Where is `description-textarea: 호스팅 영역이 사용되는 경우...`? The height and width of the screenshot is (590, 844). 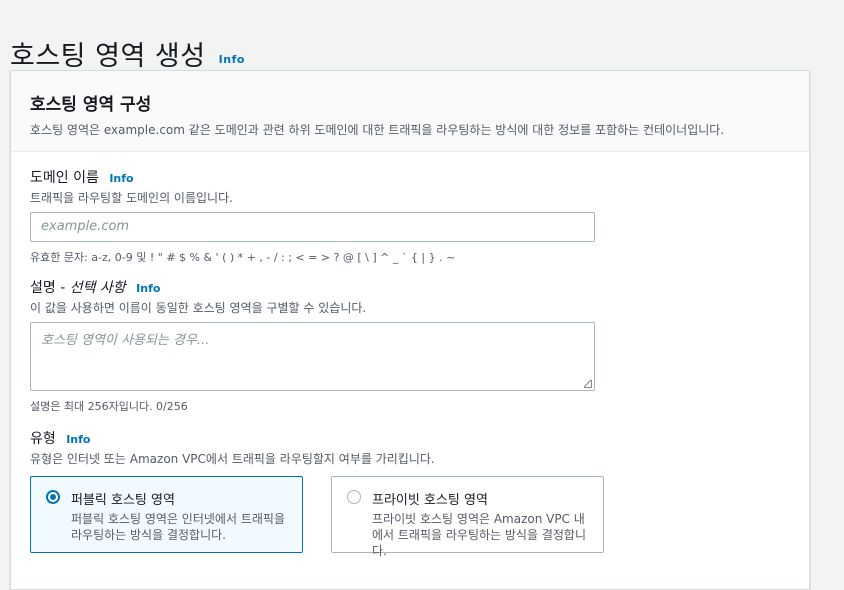
description-textarea: 호스팅 영역이 사용되는 경우... is located at coordinates (312, 356).